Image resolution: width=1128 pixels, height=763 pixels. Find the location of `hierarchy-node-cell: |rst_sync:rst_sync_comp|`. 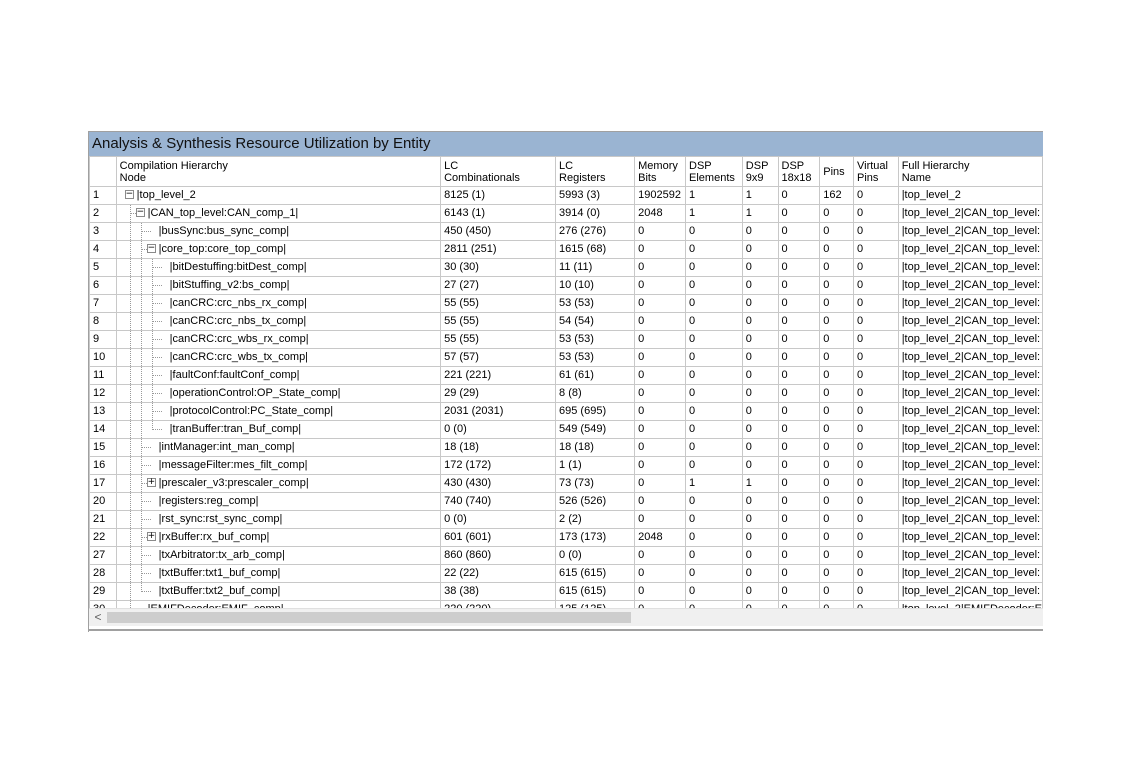

hierarchy-node-cell: |rst_sync:rst_sync_comp| is located at coordinates (278, 519).